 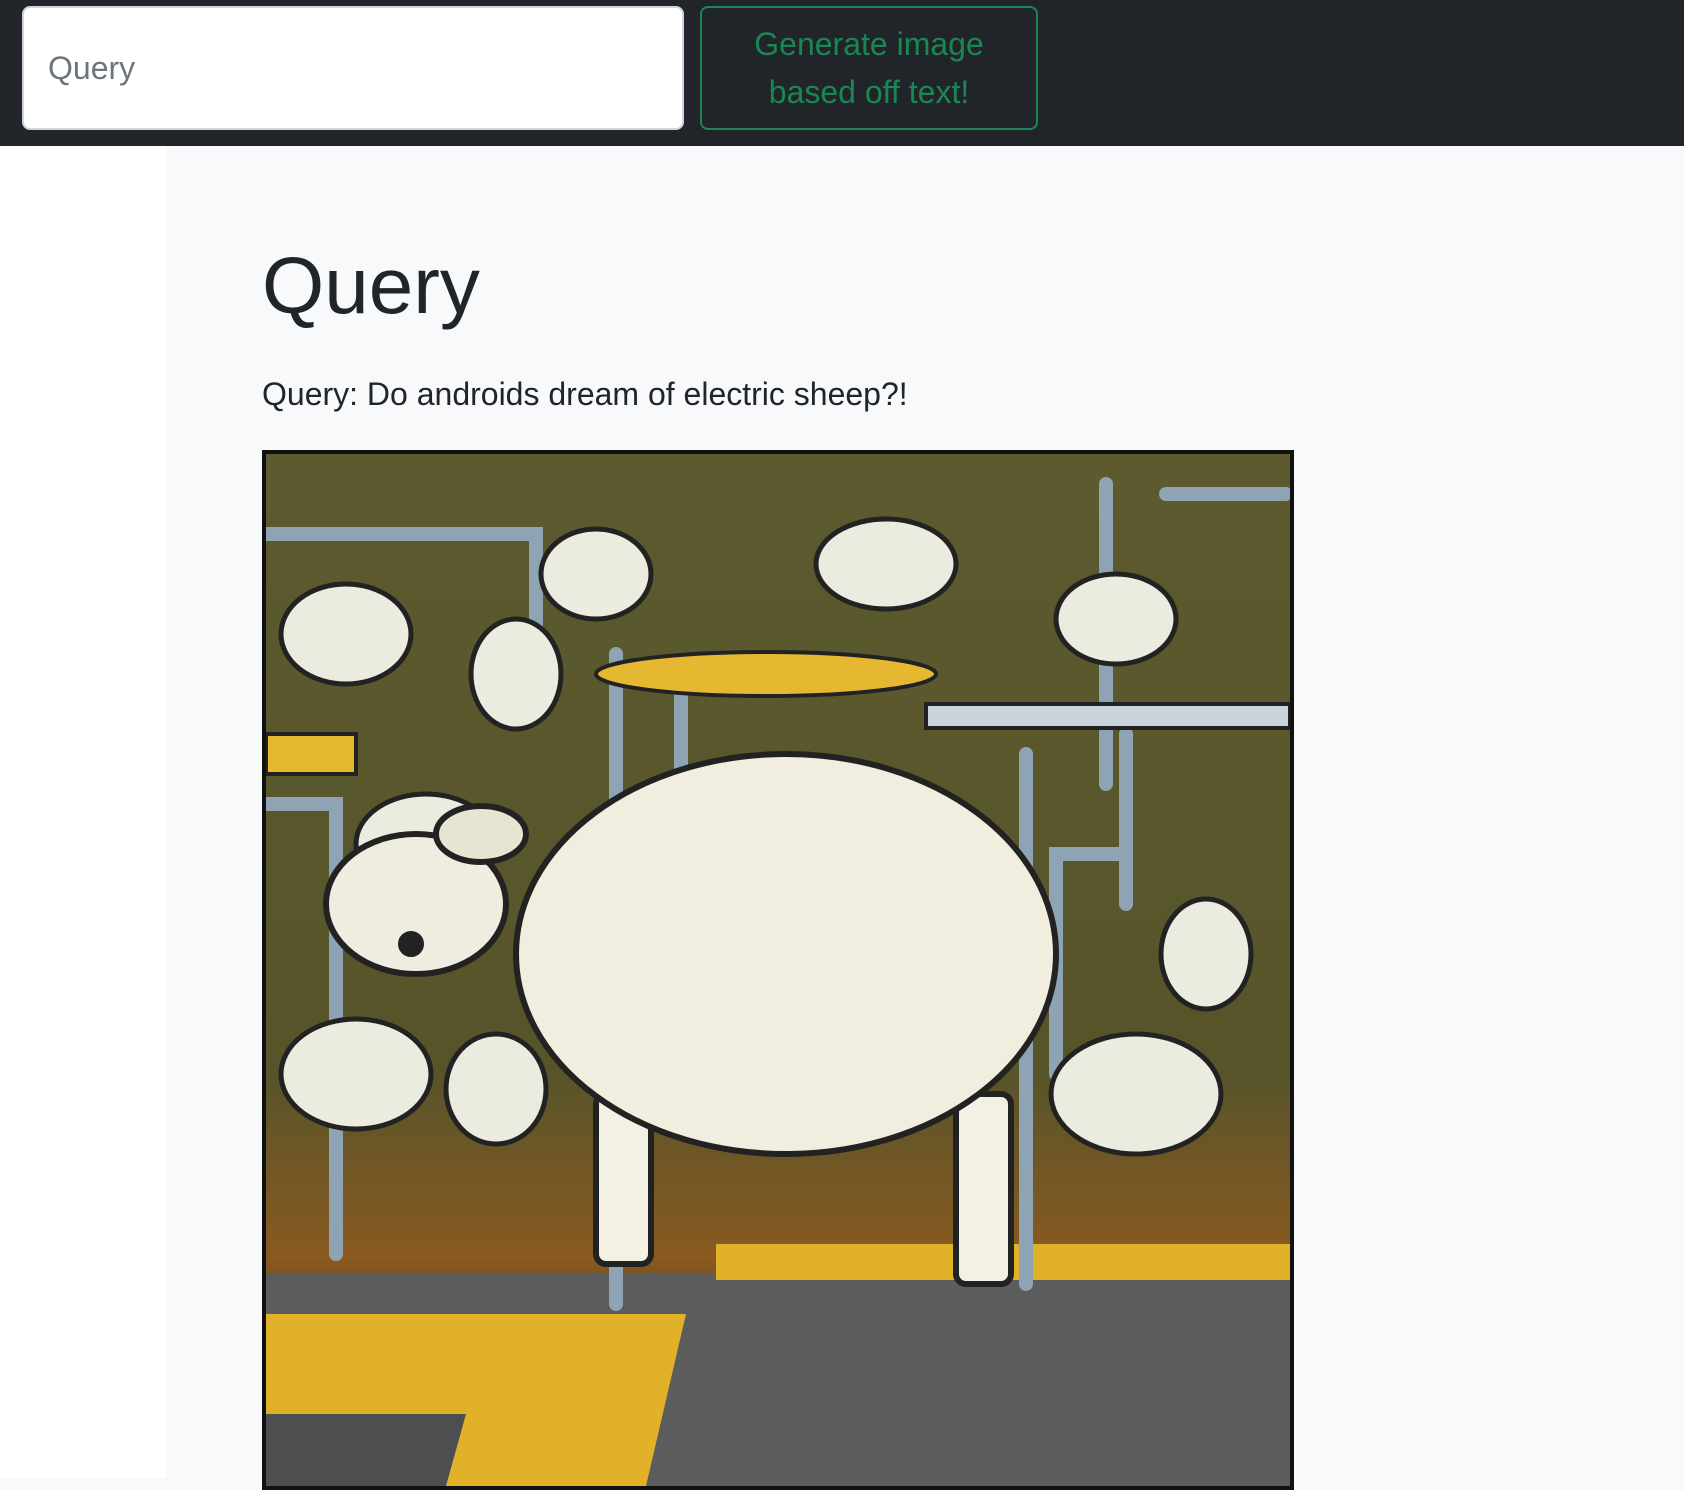 What do you see at coordinates (371, 285) in the screenshot?
I see `page-title: Query` at bounding box center [371, 285].